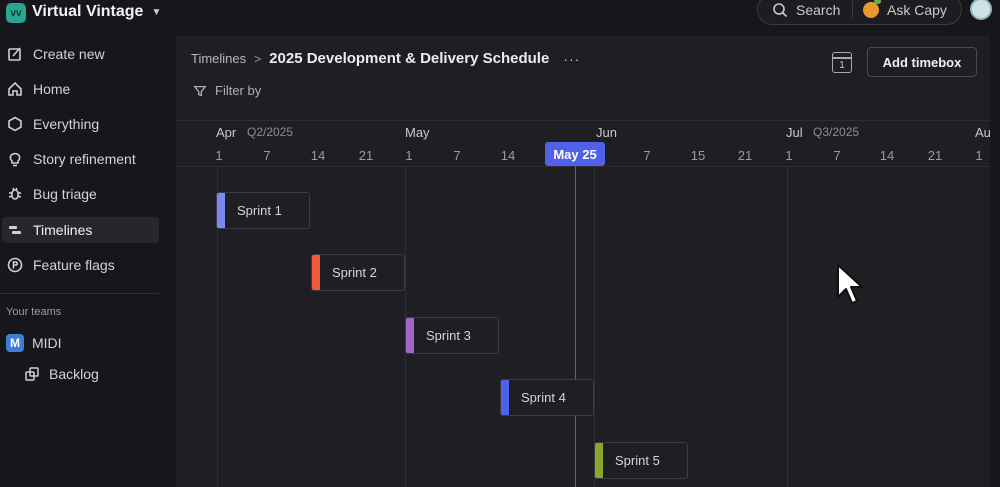 The height and width of the screenshot is (487, 1000). I want to click on day-label: 15, so click(698, 155).